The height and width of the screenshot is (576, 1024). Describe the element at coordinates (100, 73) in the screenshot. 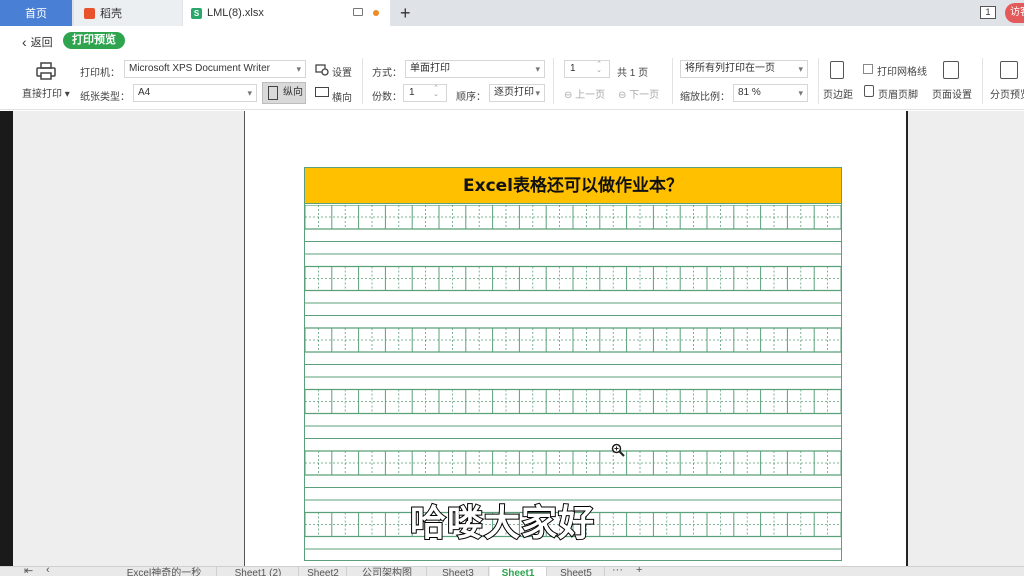

I see `printer-label: 打印机：` at that location.